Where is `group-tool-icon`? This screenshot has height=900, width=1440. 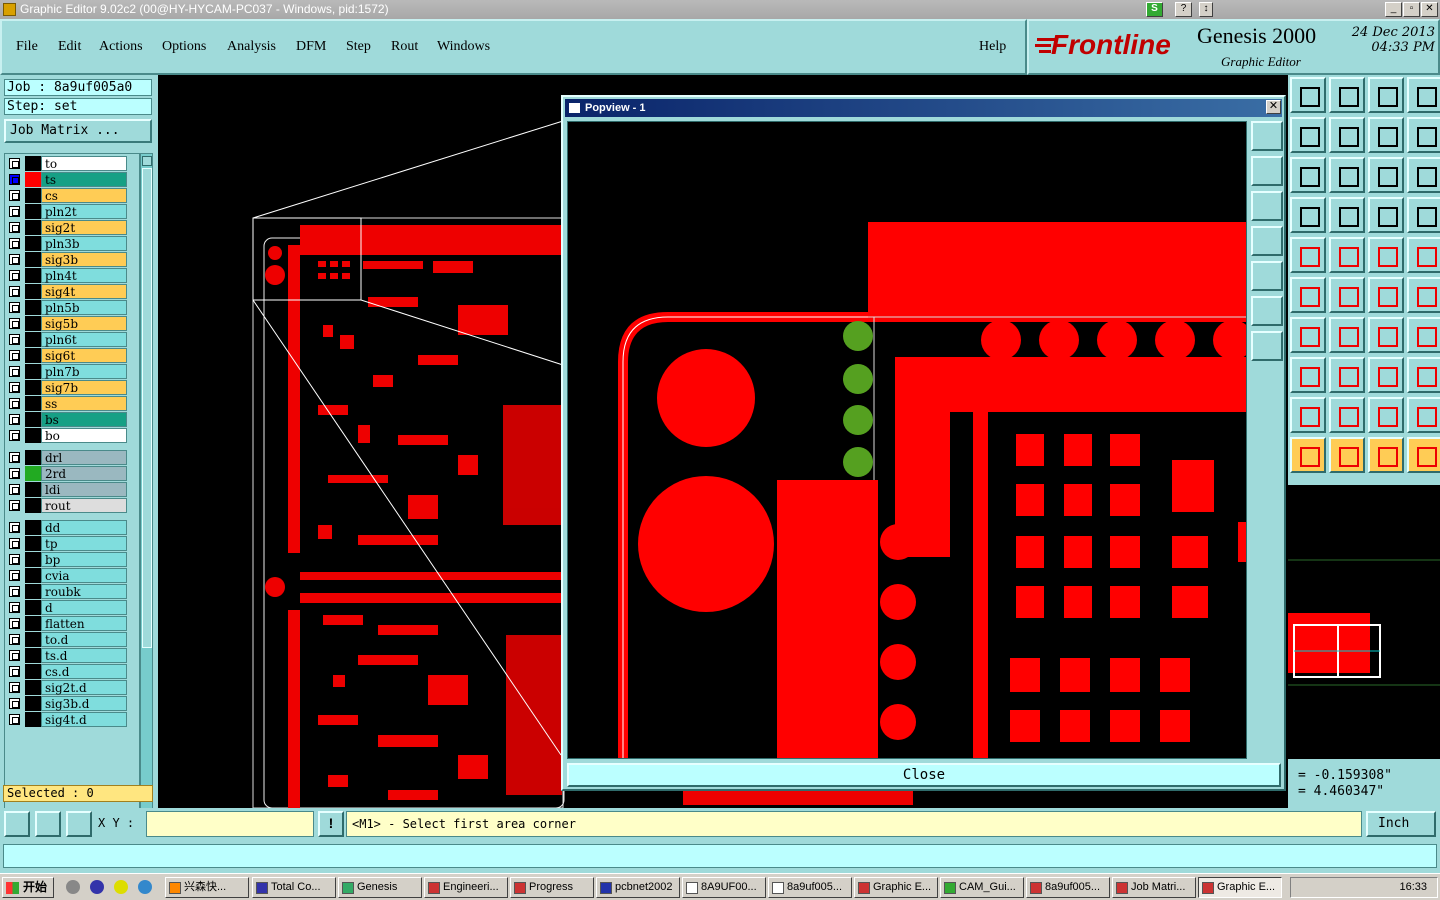 group-tool-icon is located at coordinates (1423, 375).